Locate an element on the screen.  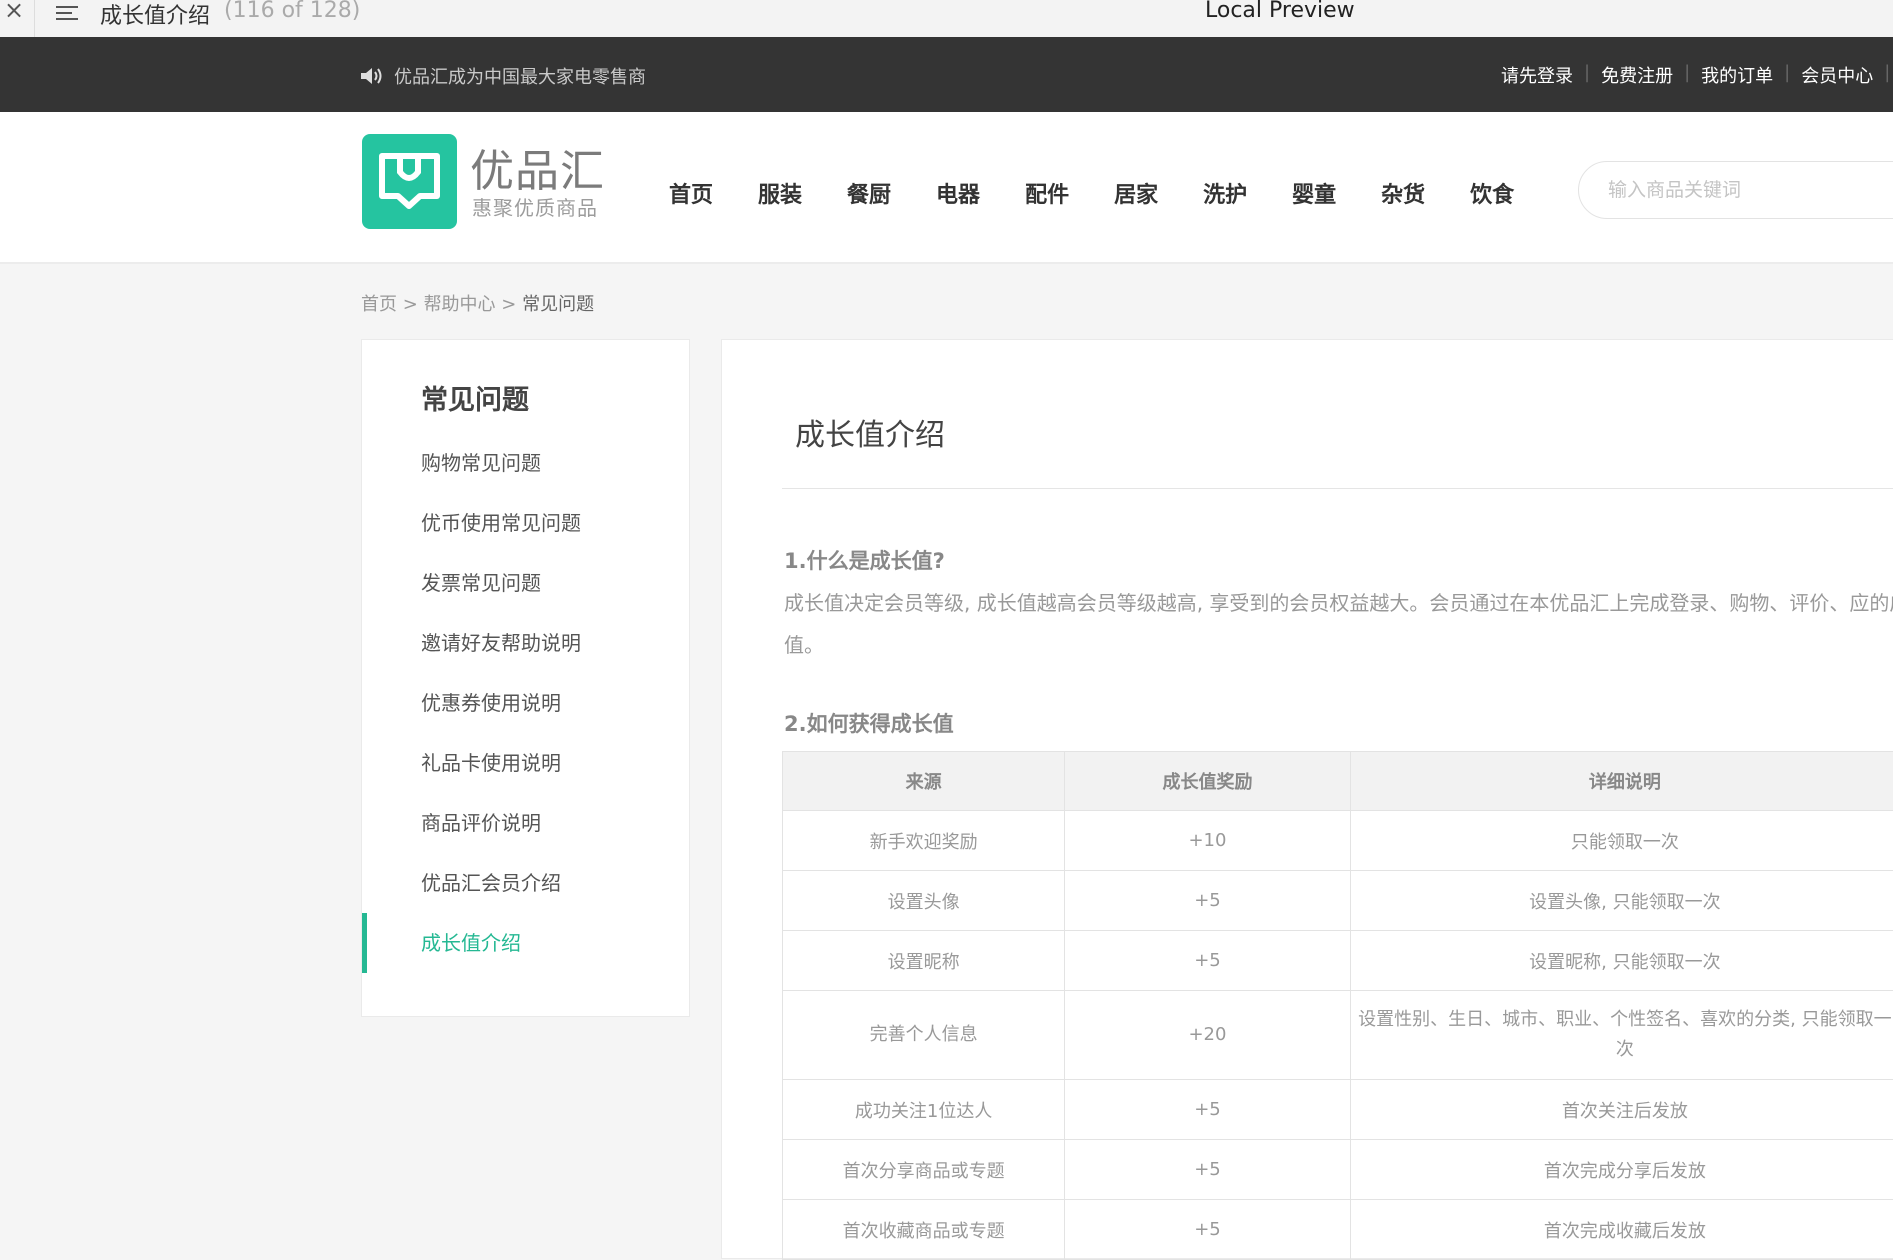
breadcrumb-help-center: 帮助中心 is located at coordinates (460, 304).